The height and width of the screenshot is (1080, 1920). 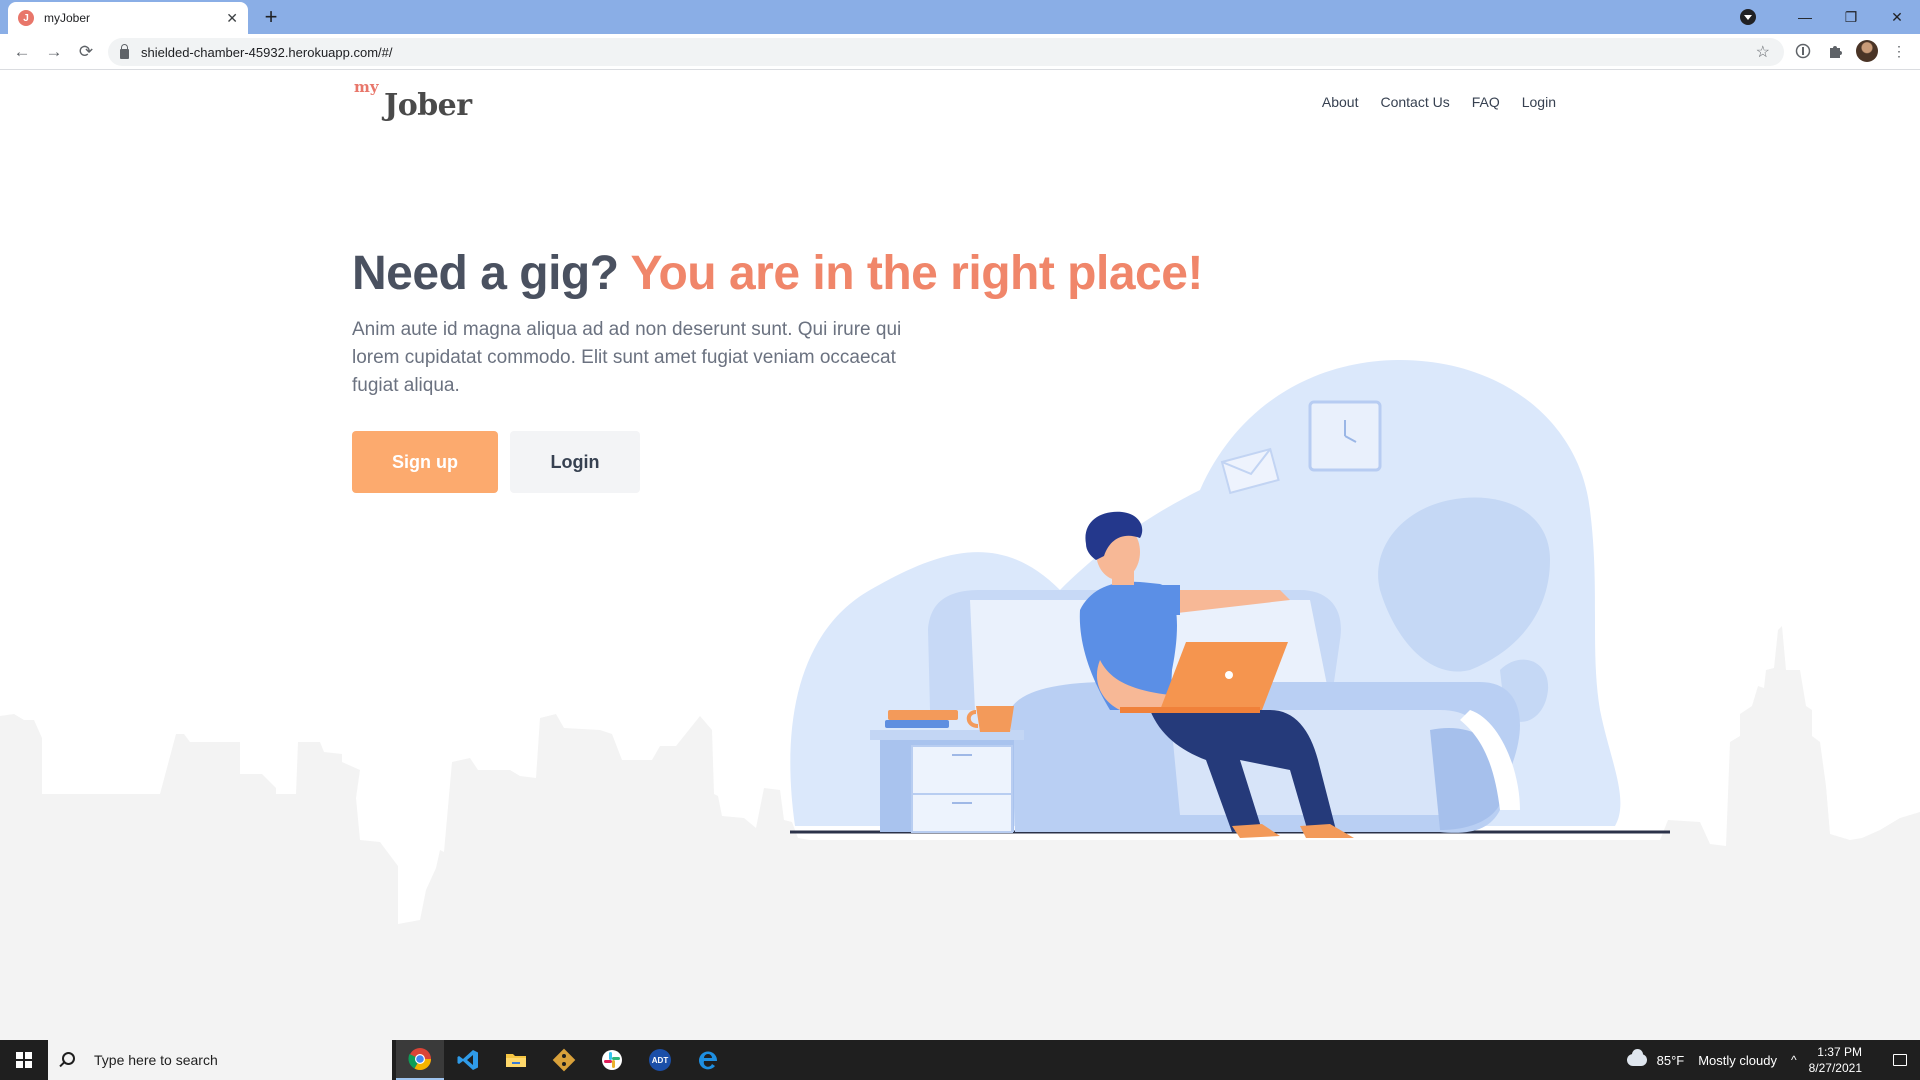 I want to click on restore-button: ❐, so click(x=1851, y=17).